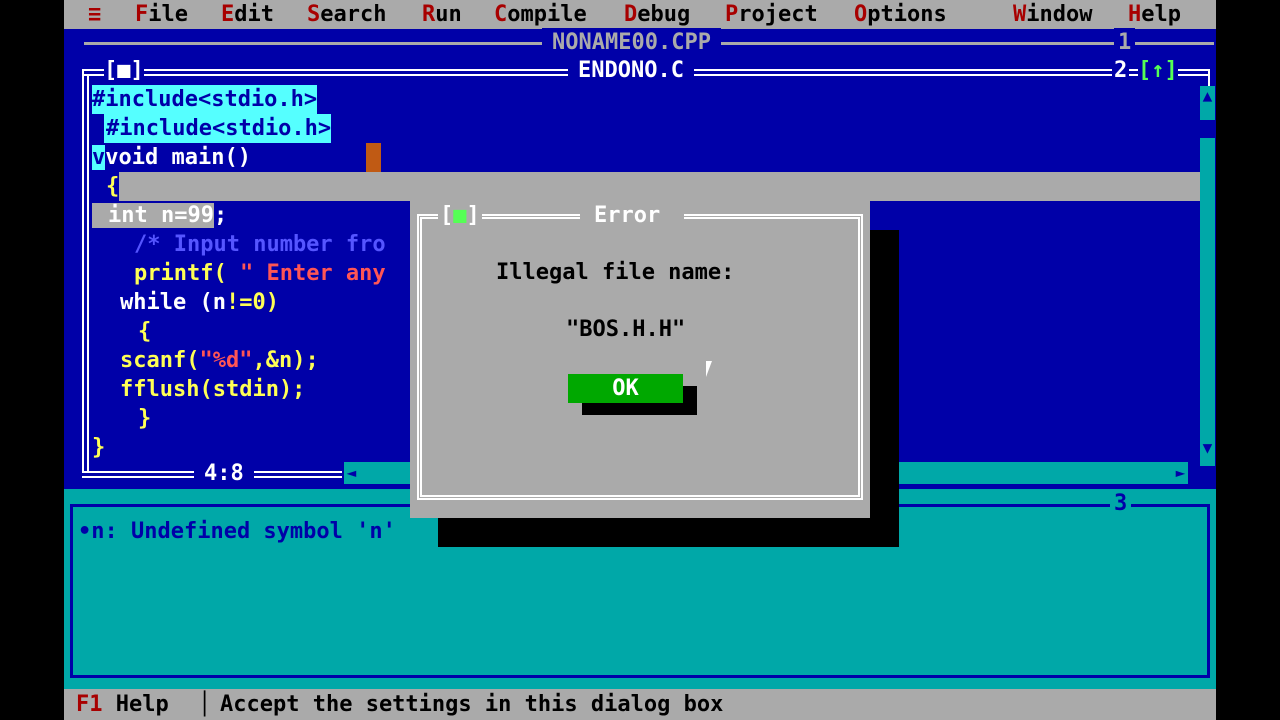  Describe the element at coordinates (373, 157) in the screenshot. I see `text-cursor` at that location.